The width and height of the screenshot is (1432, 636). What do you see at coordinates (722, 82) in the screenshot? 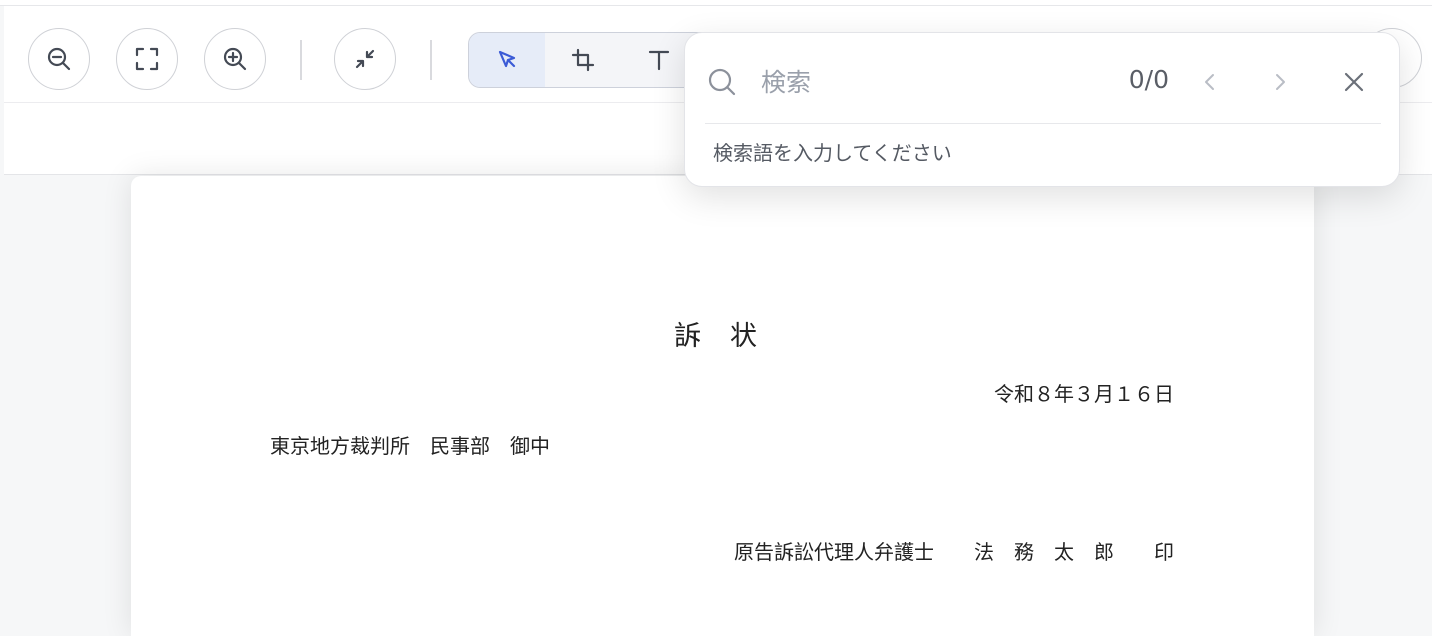
I see `search-icon` at bounding box center [722, 82].